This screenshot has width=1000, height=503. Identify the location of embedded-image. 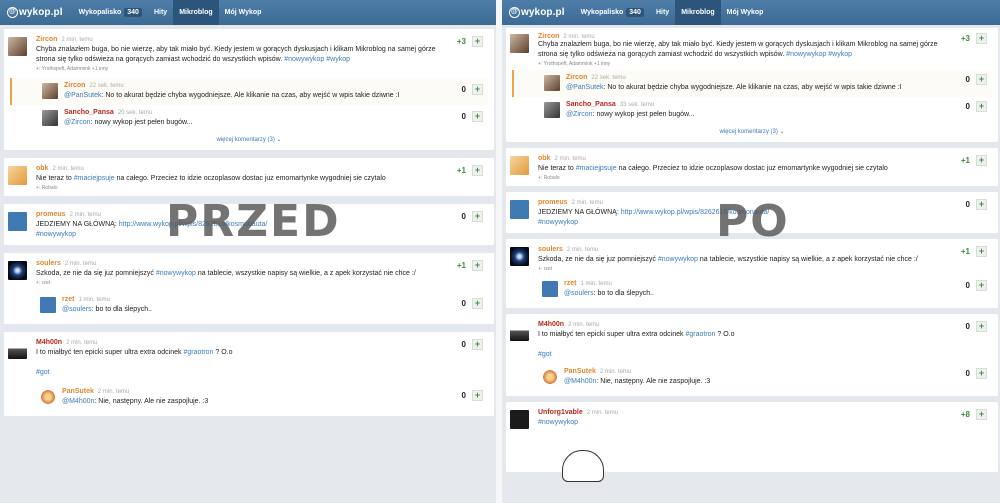
(583, 466).